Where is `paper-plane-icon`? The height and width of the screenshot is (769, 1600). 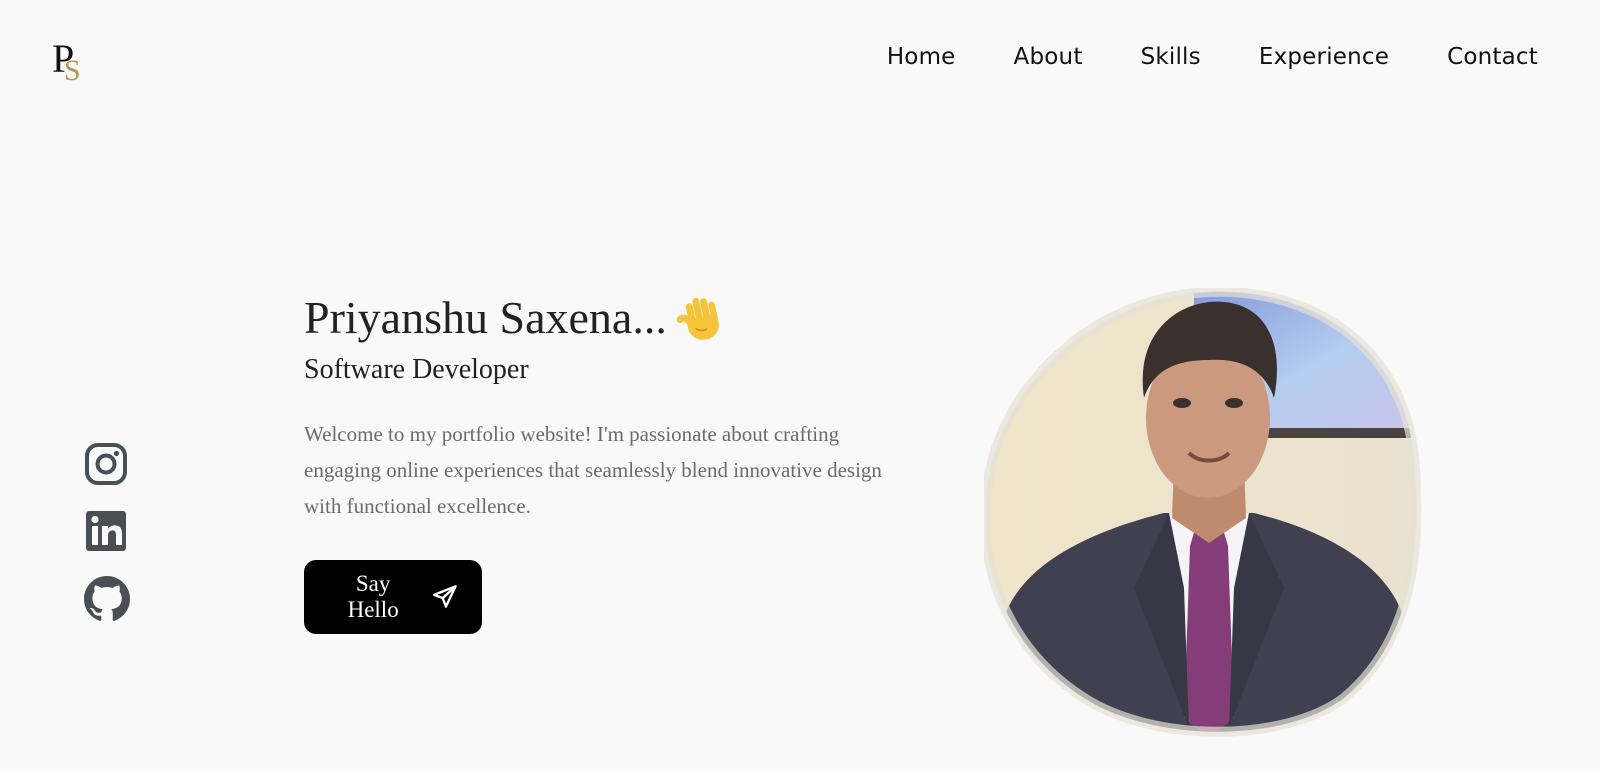 paper-plane-icon is located at coordinates (445, 596).